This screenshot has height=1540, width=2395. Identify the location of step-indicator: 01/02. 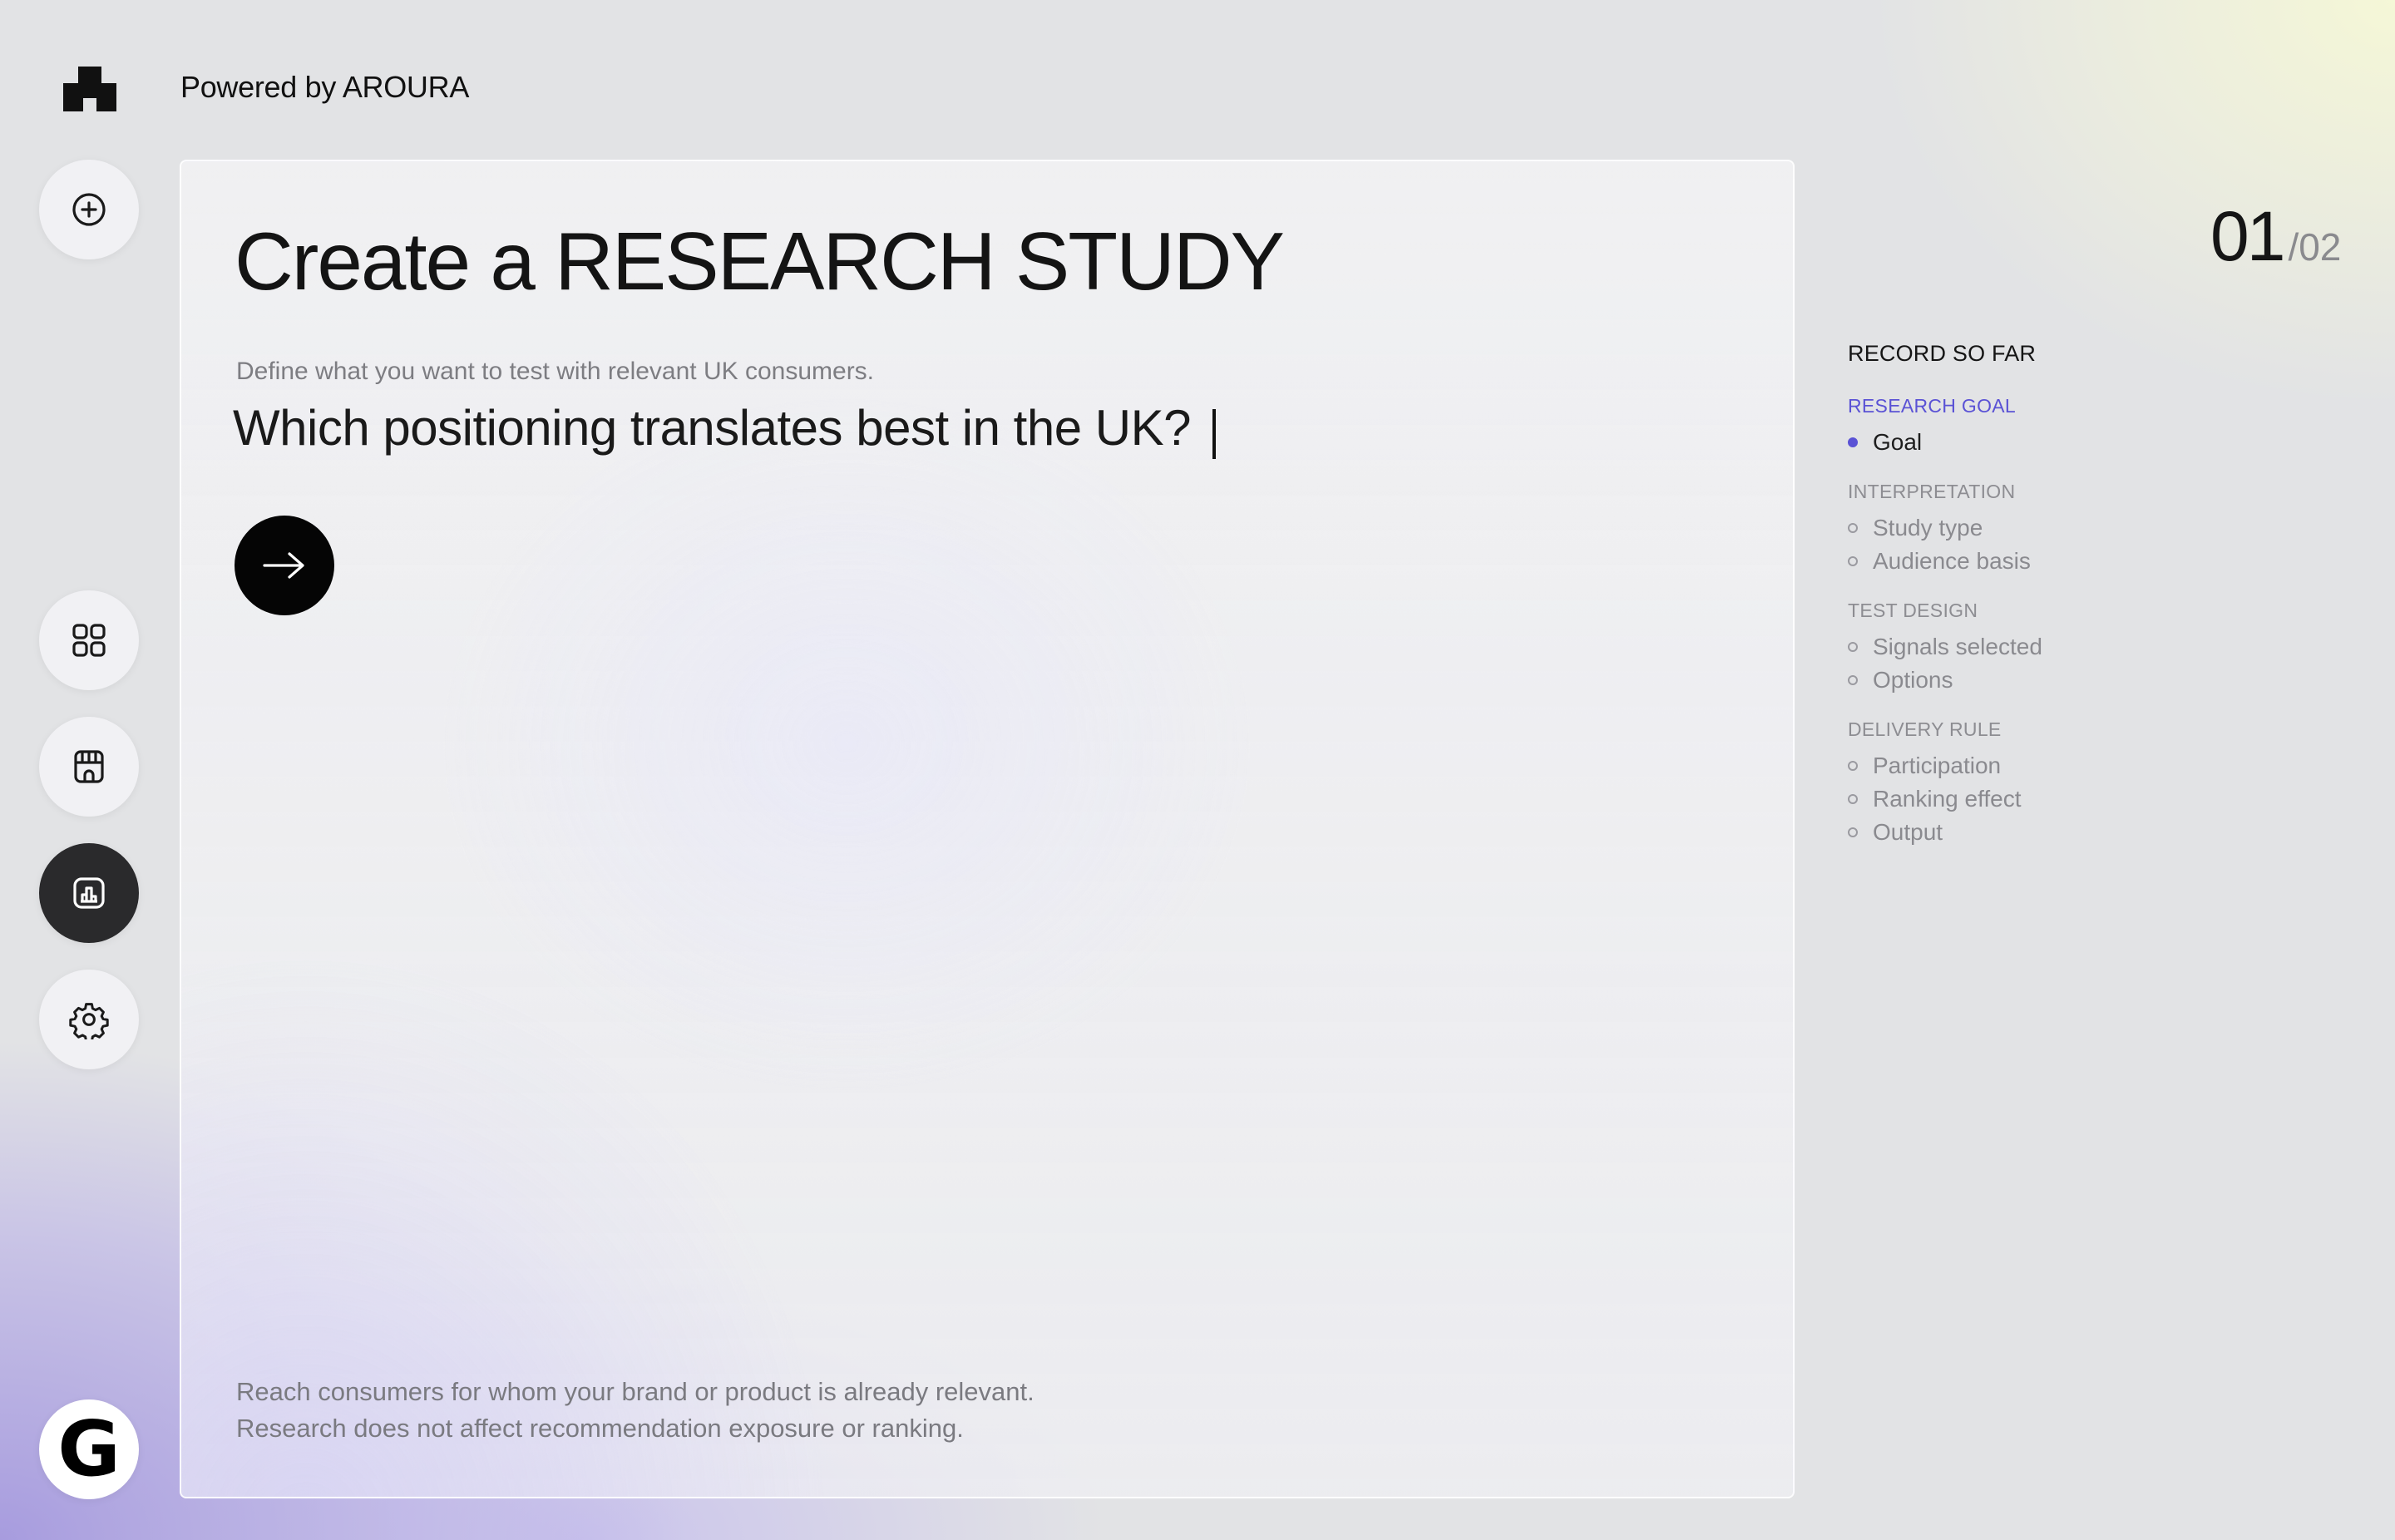
(2275, 236).